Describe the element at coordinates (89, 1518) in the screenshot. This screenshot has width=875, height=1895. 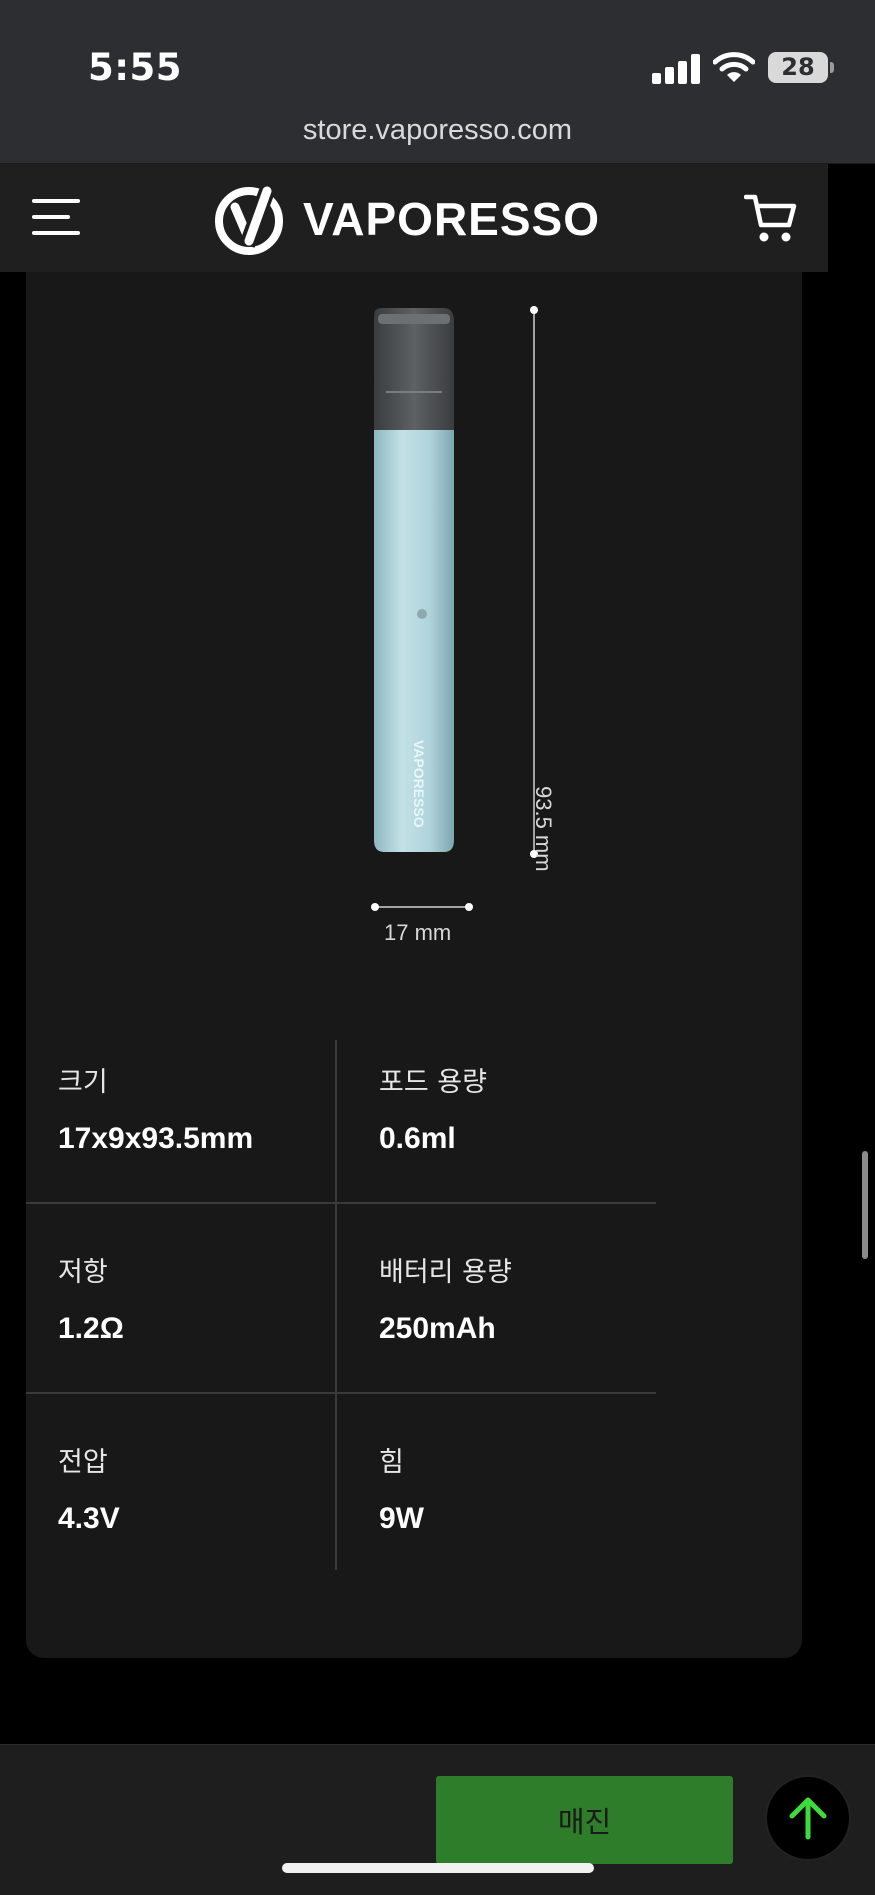
I see `spec-value-voltage: 4.3V` at that location.